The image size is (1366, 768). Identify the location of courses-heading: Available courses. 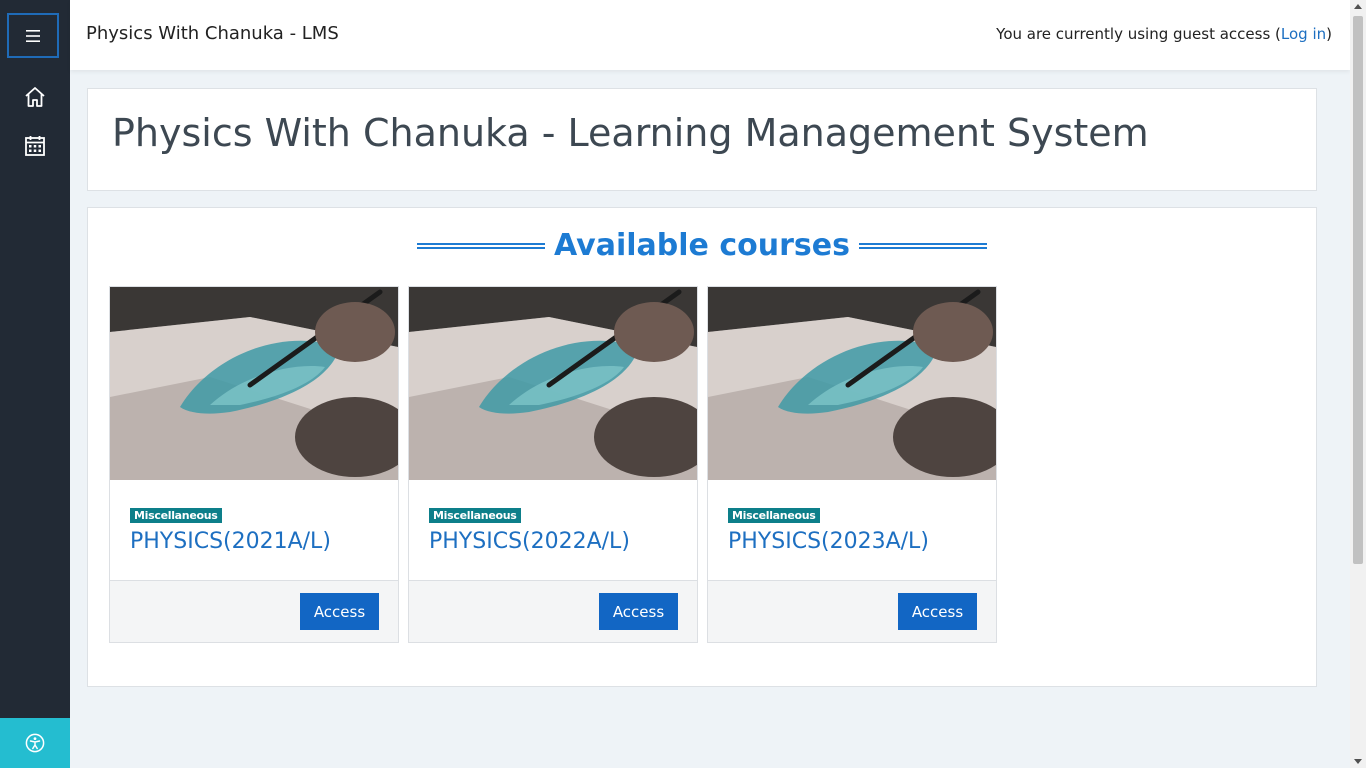
(702, 245).